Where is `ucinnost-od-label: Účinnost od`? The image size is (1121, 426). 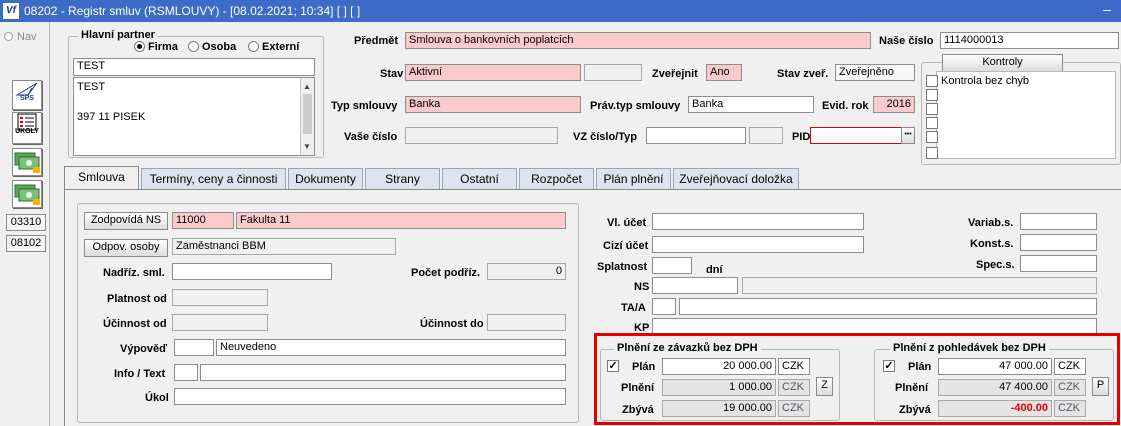
ucinnost-od-label: Účinnost od is located at coordinates (135, 324).